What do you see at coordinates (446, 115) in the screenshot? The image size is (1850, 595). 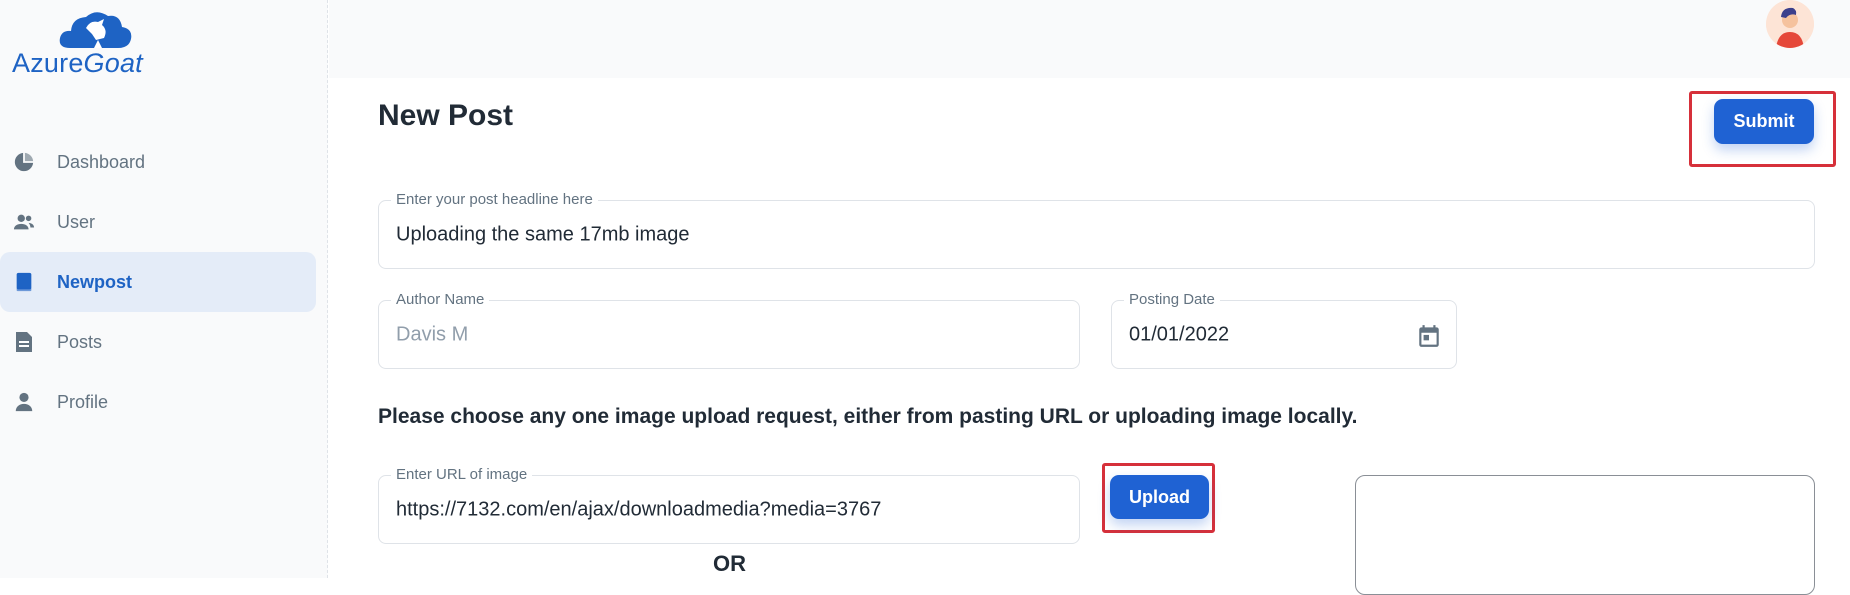 I see `page-title: New Post` at bounding box center [446, 115].